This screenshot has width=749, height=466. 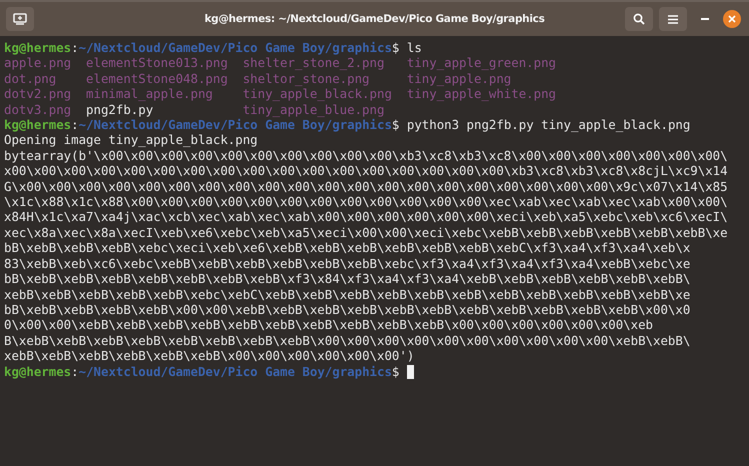 What do you see at coordinates (366, 156) in the screenshot?
I see `output-line: bytearray(b'\x00\x00\x00\x00\x00\x00\x00\x00\x00\x00\xb3\xc8\xb3\xc8\x00\x00\x00\x00\x00\x00\x00\` at bounding box center [366, 156].